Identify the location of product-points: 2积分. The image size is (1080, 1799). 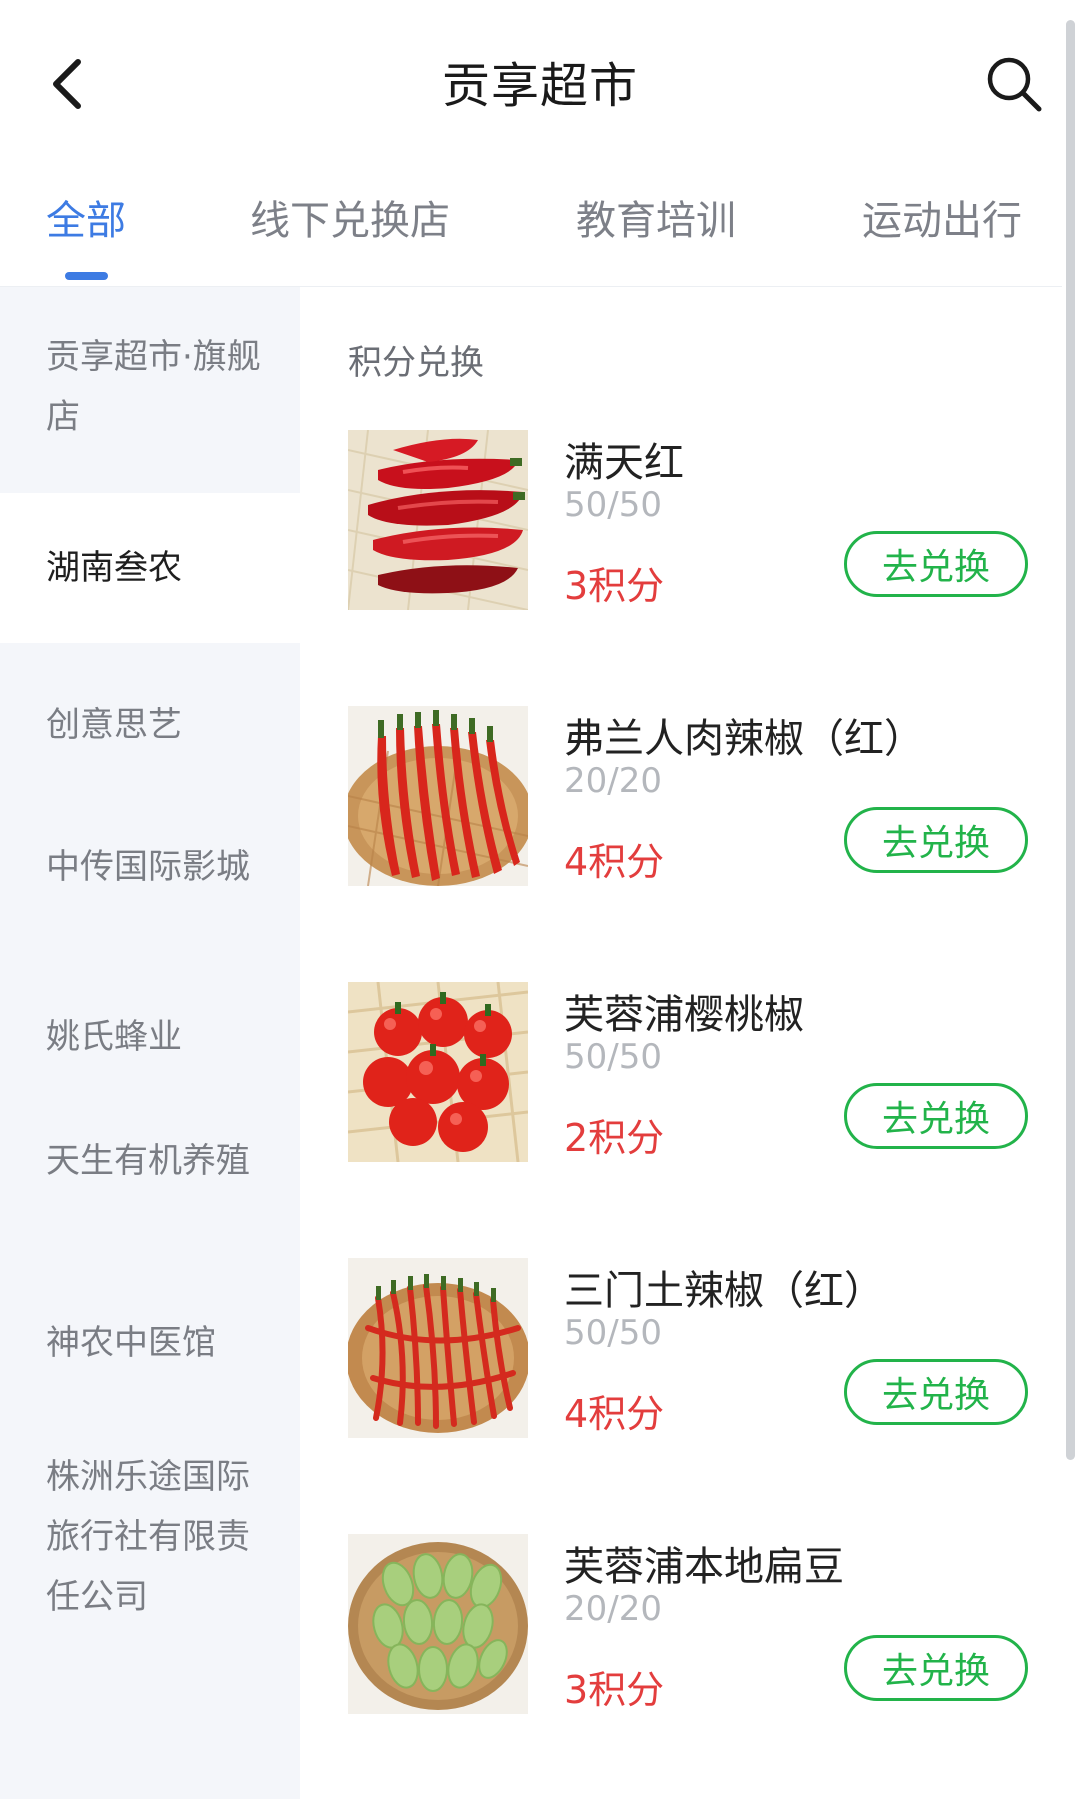
(614, 1138).